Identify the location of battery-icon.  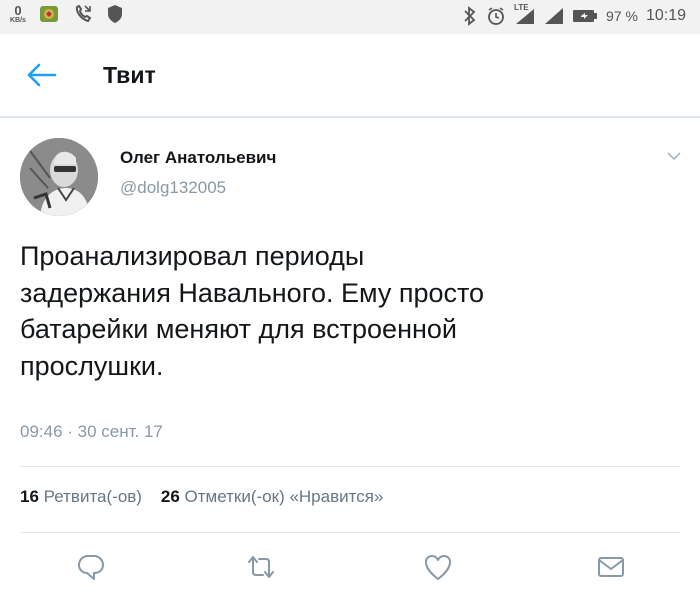
(585, 16).